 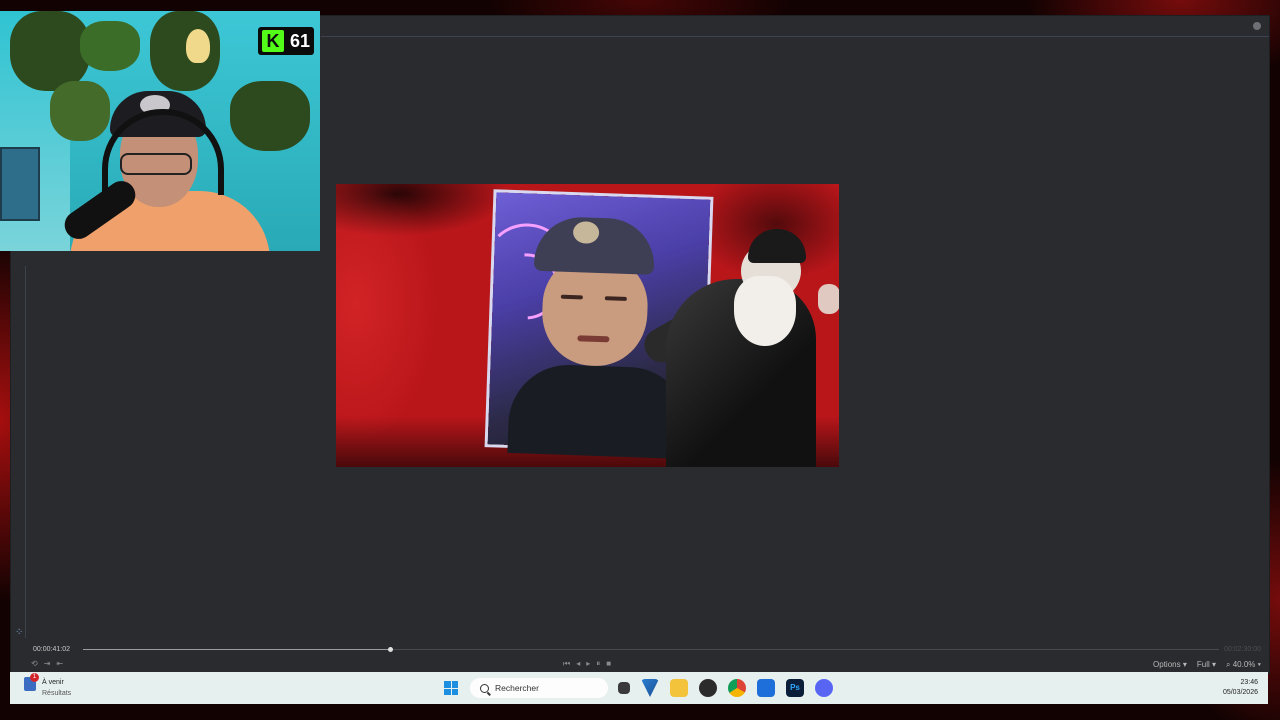 What do you see at coordinates (608, 664) in the screenshot?
I see `stop-icon: ■` at bounding box center [608, 664].